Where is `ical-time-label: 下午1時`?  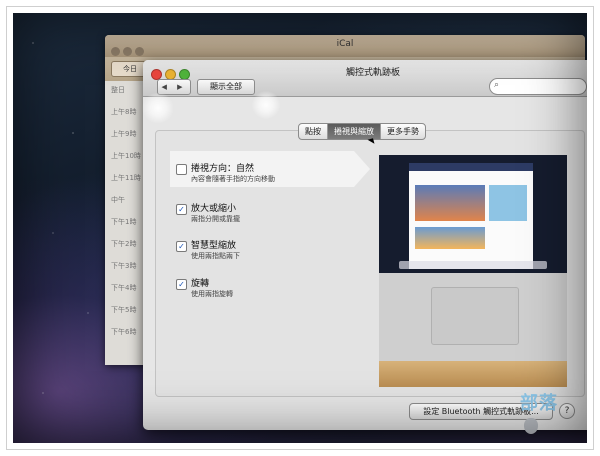 ical-time-label: 下午1時 is located at coordinates (124, 222).